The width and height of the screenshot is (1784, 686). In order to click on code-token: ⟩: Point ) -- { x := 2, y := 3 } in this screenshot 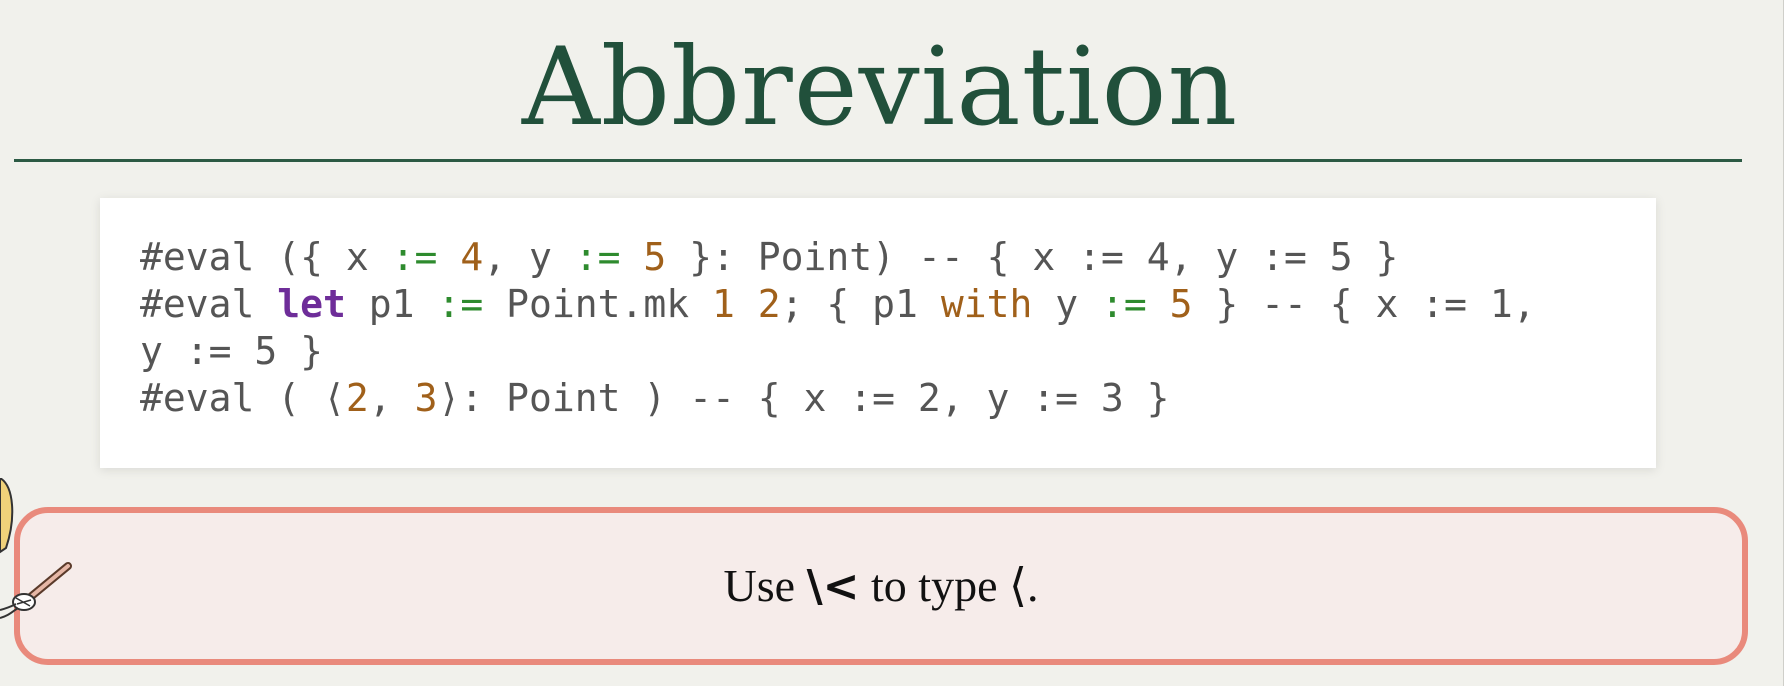, I will do `click(803, 398)`.